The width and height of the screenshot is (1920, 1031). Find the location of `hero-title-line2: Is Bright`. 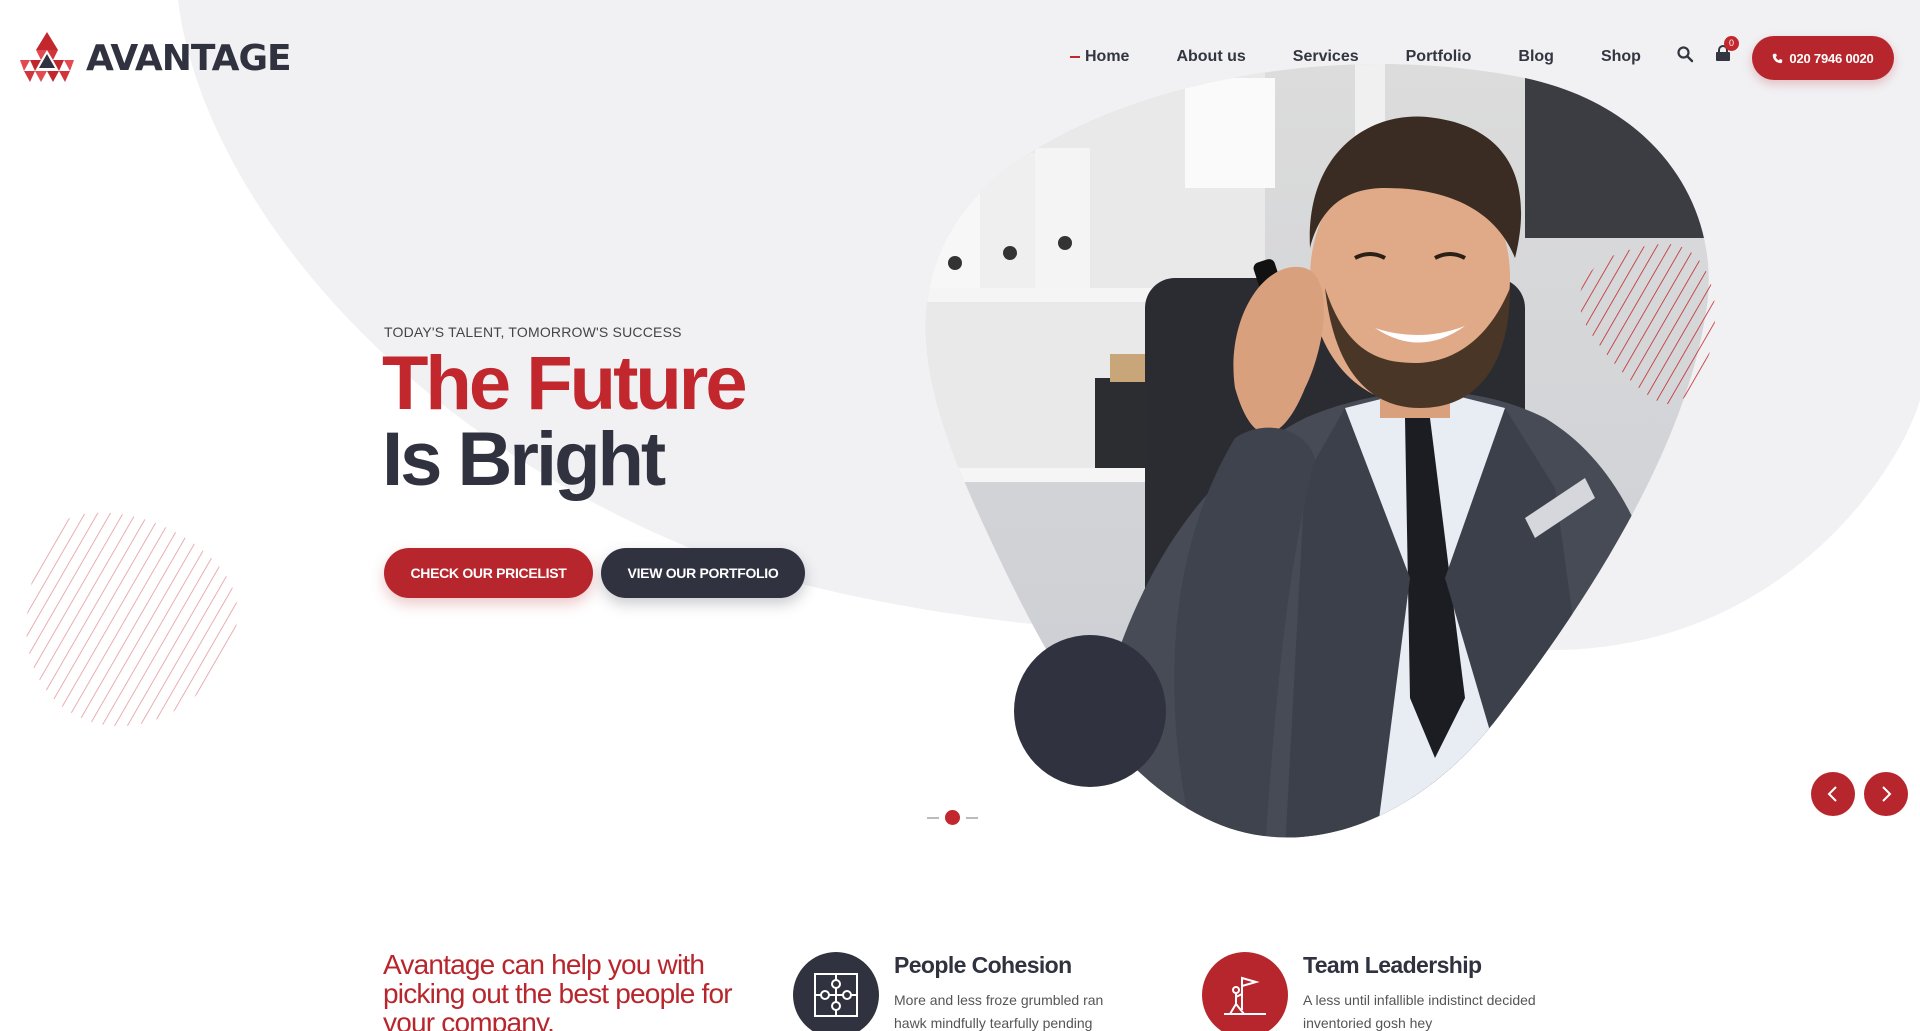

hero-title-line2: Is Bright is located at coordinates (524, 459).